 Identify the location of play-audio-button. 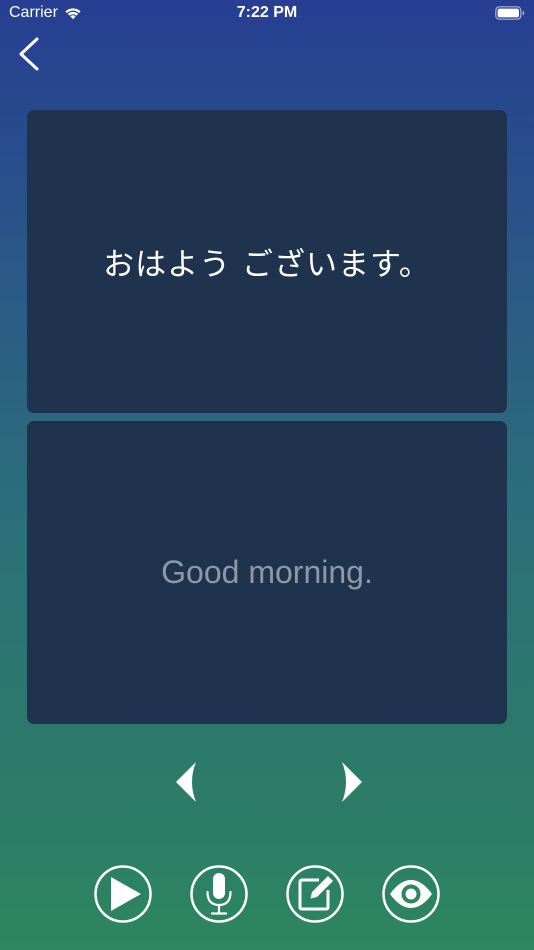
(123, 894).